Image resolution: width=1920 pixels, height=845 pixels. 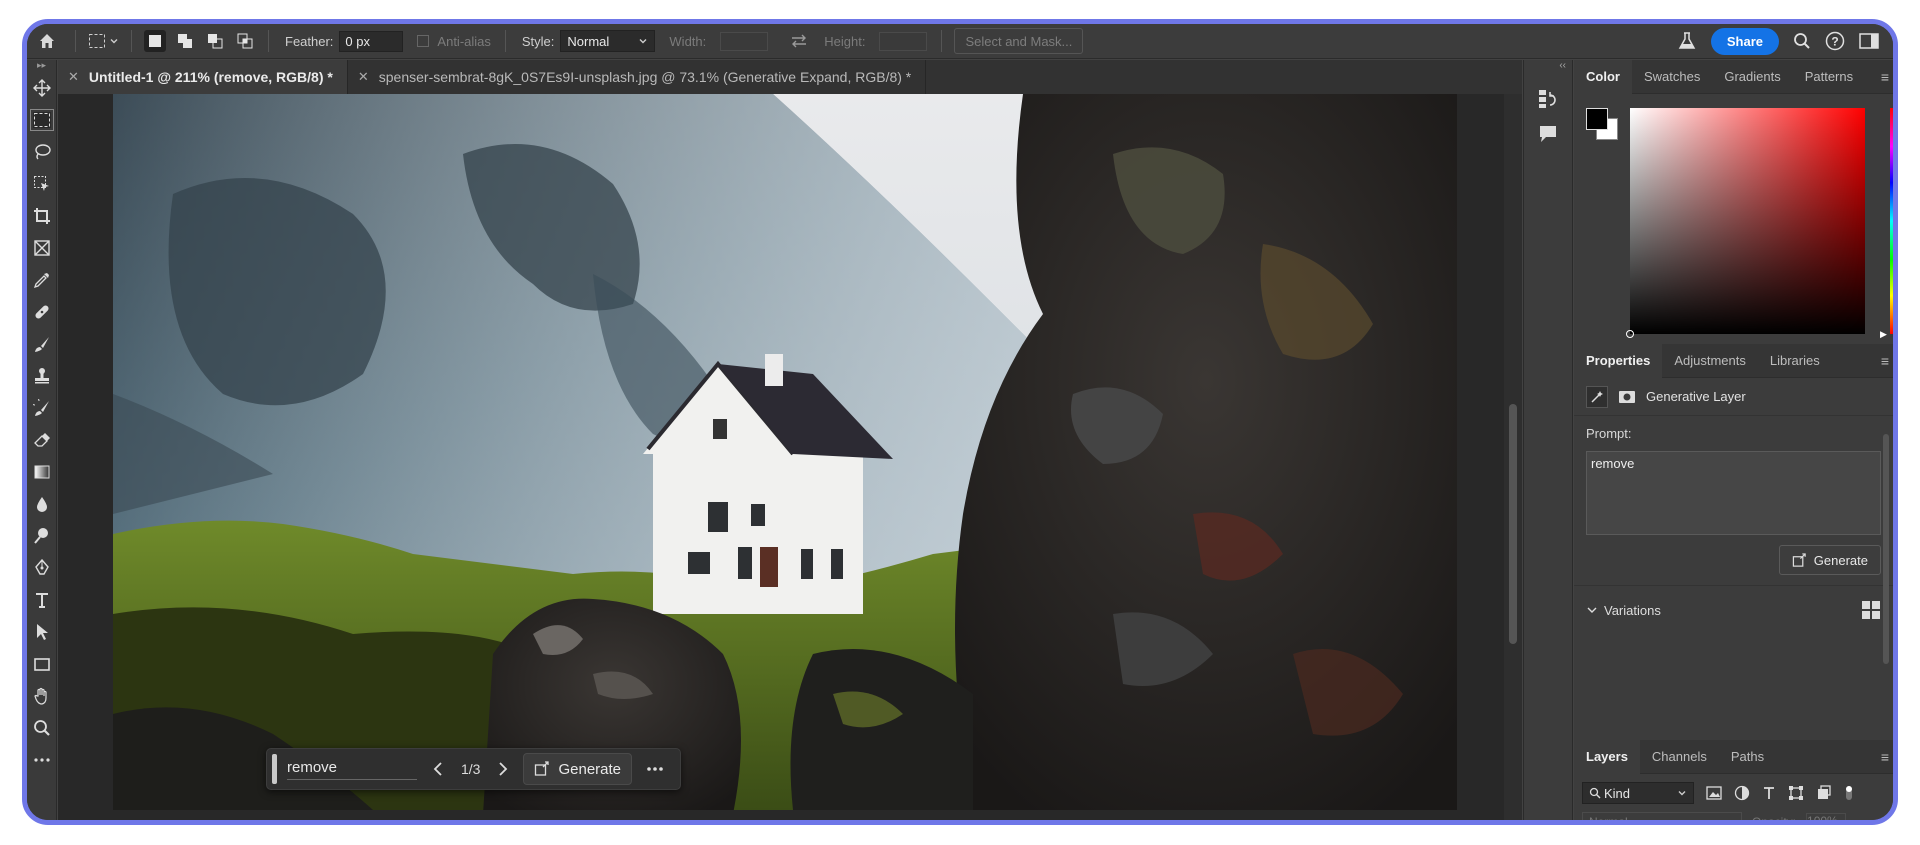 What do you see at coordinates (1802, 41) in the screenshot?
I see `search-icon` at bounding box center [1802, 41].